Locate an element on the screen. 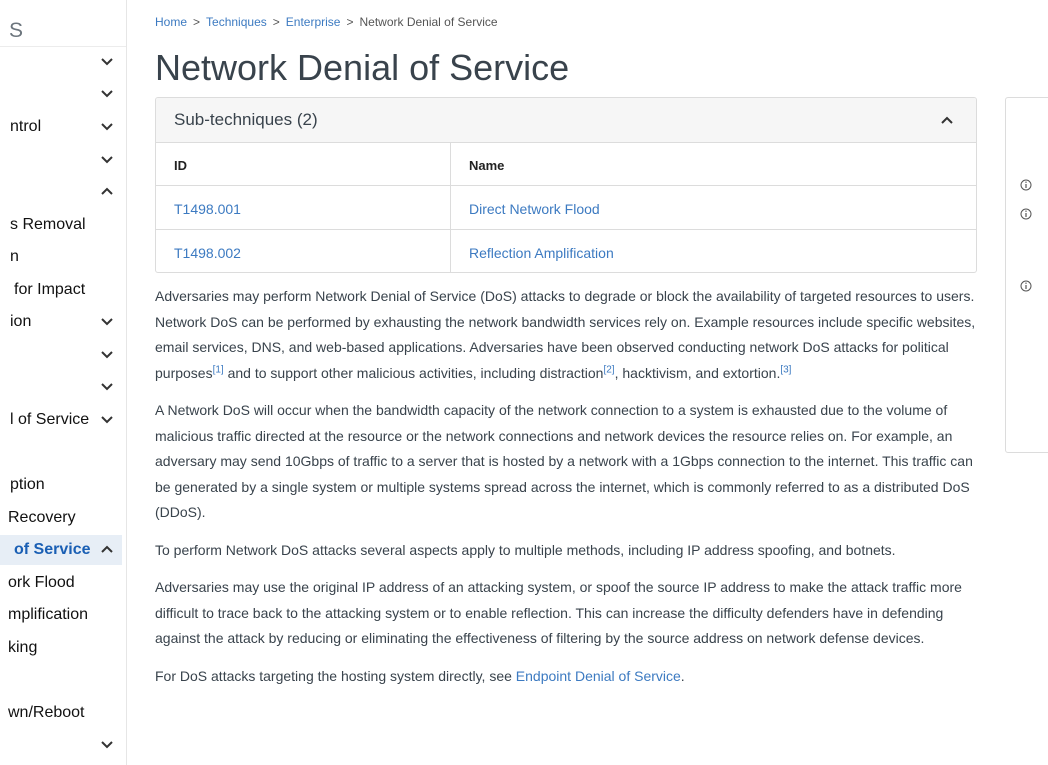 The height and width of the screenshot is (765, 1048). breadcrumb-enterprise: Enterprise is located at coordinates (313, 22).